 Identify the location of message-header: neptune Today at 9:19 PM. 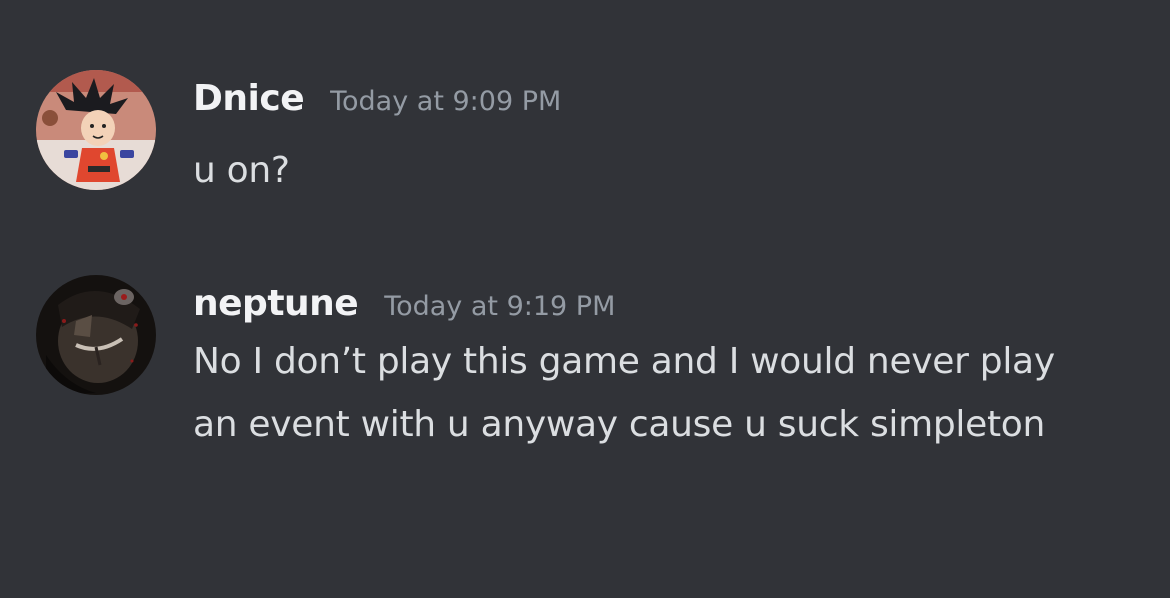
(404, 303).